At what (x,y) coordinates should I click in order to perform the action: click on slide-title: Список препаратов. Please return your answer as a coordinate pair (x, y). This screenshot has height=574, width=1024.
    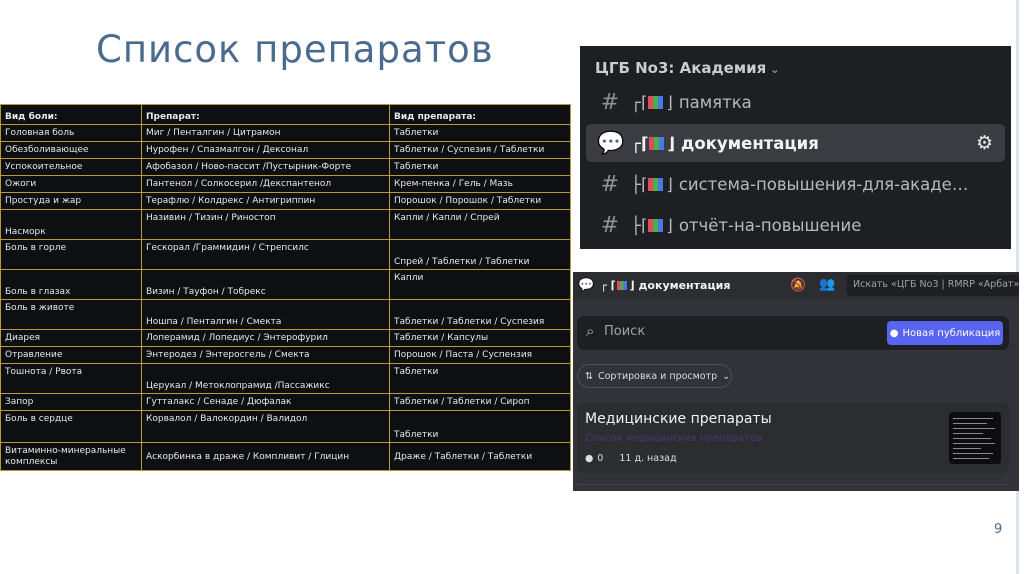
    Looking at the image, I should click on (295, 49).